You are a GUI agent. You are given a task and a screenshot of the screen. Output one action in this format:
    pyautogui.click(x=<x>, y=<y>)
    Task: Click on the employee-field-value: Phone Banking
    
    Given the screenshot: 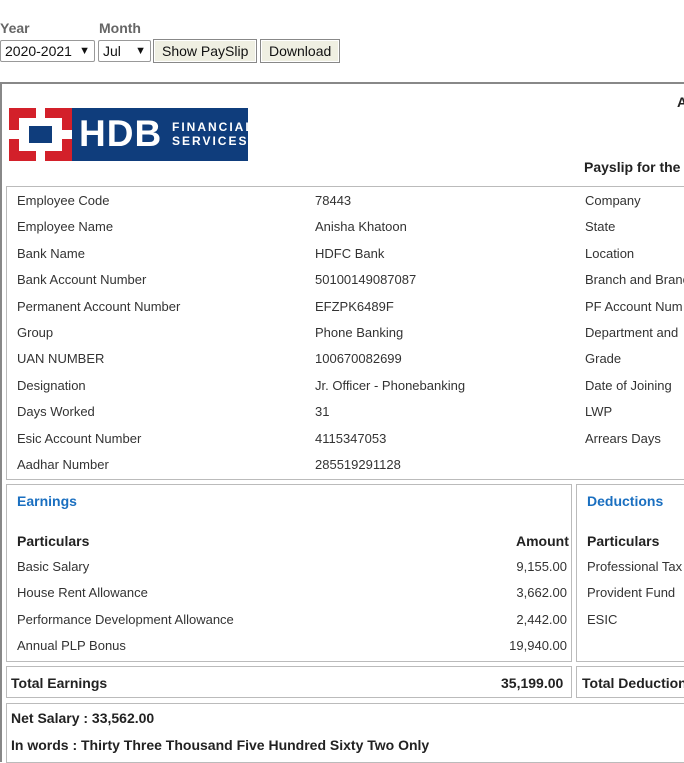 What is the action you would take?
    pyautogui.click(x=359, y=332)
    